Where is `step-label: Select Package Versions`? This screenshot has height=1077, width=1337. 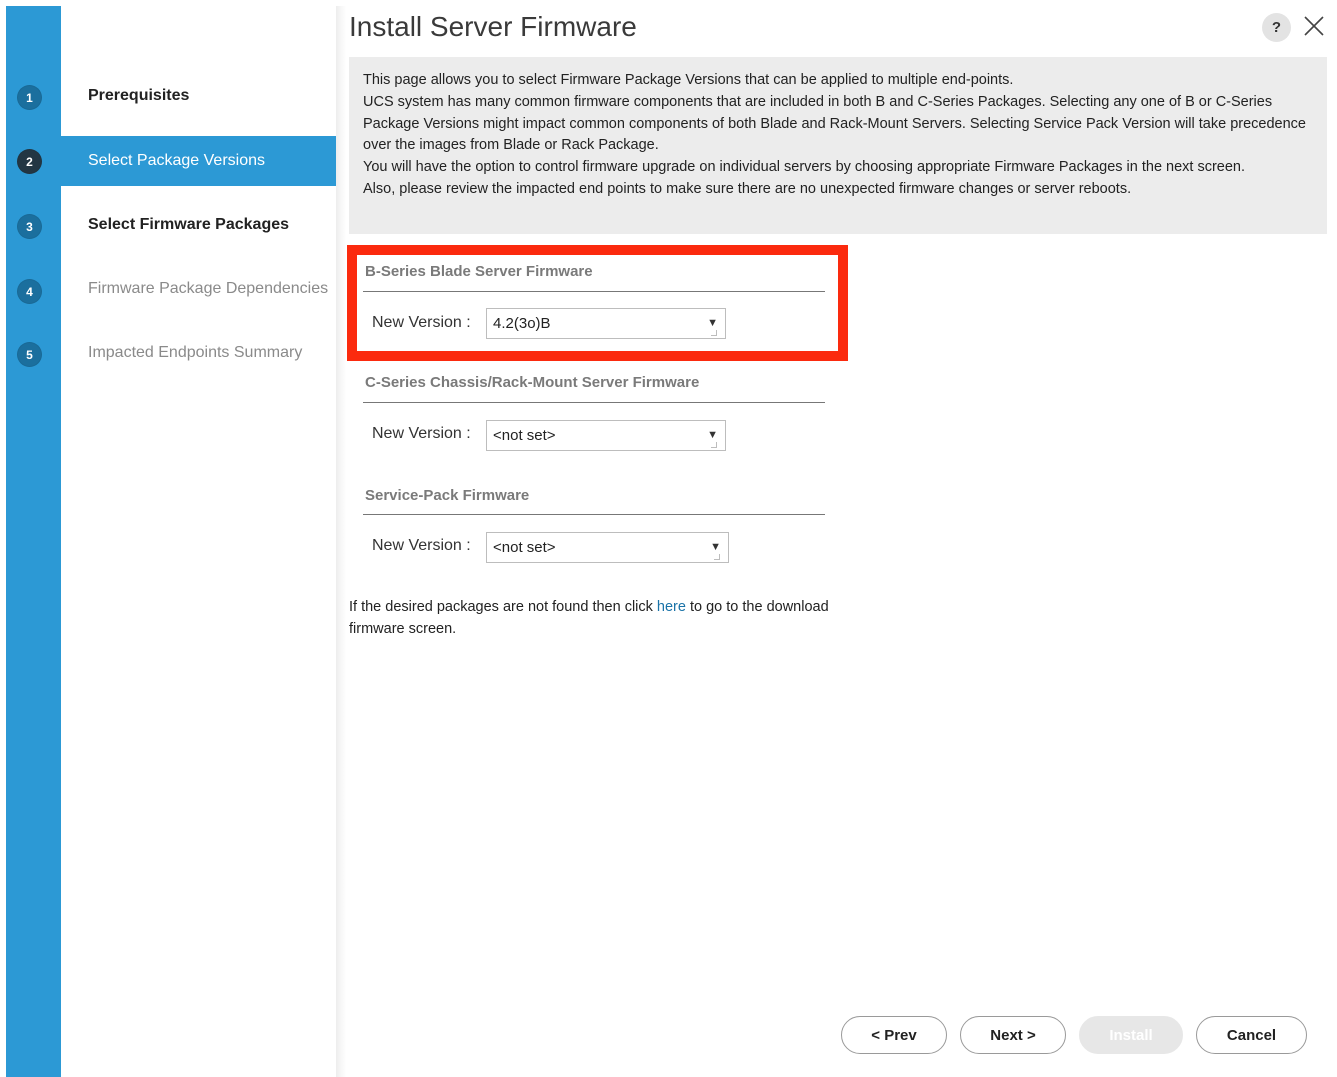 step-label: Select Package Versions is located at coordinates (176, 160).